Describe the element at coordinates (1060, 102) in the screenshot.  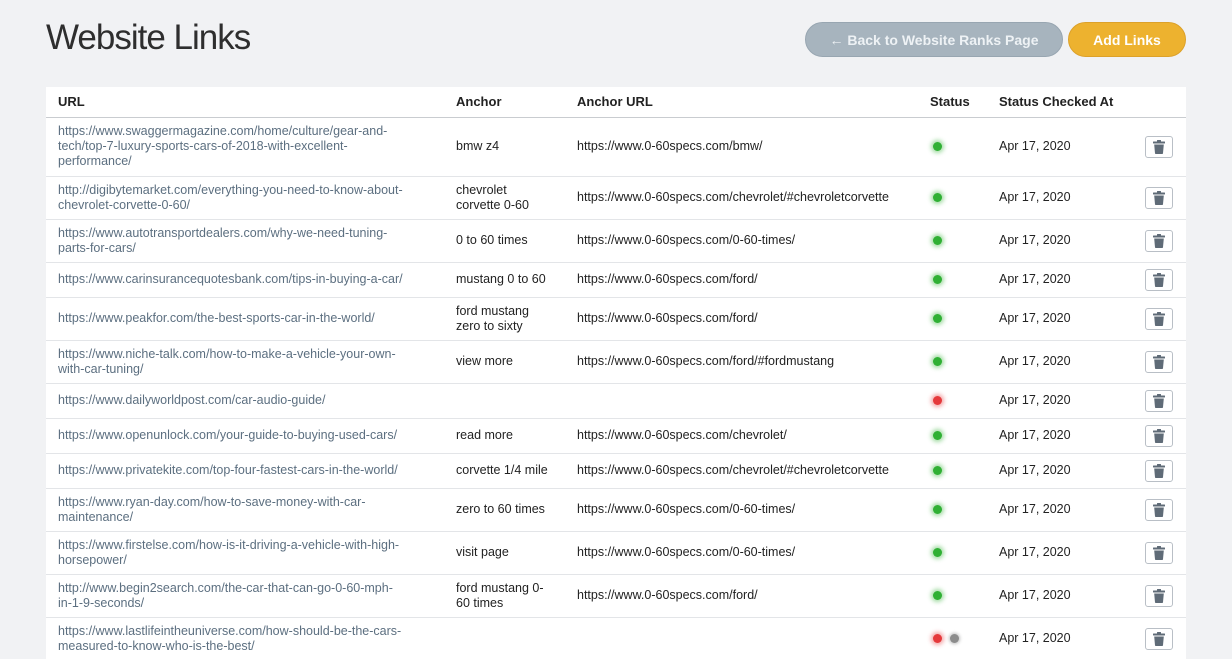
I see `column-header-status-checked-at: Status Checked At` at that location.